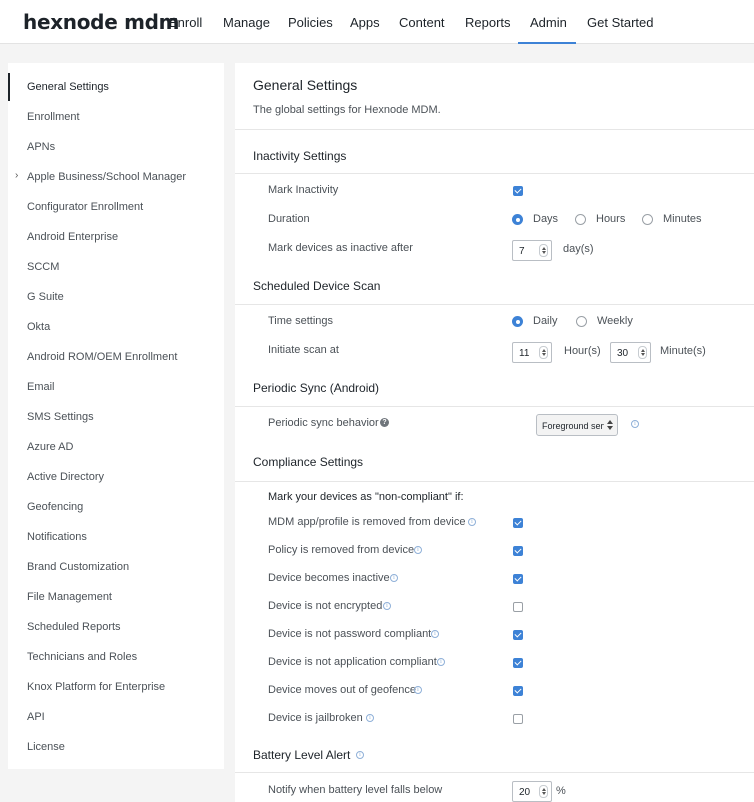 The height and width of the screenshot is (802, 754). What do you see at coordinates (365, 22) in the screenshot?
I see `nav-apps: Apps` at bounding box center [365, 22].